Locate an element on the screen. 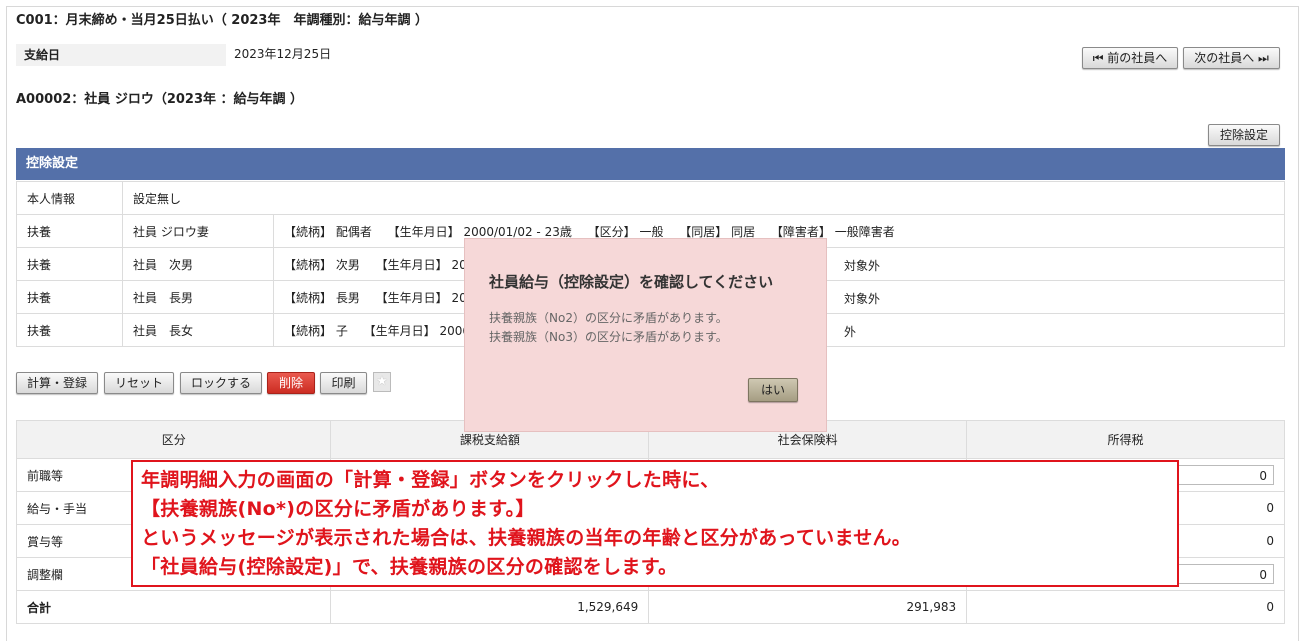 This screenshot has height=641, width=1303. next-employee-button: 次の社員へ ⏭ is located at coordinates (1231, 58).